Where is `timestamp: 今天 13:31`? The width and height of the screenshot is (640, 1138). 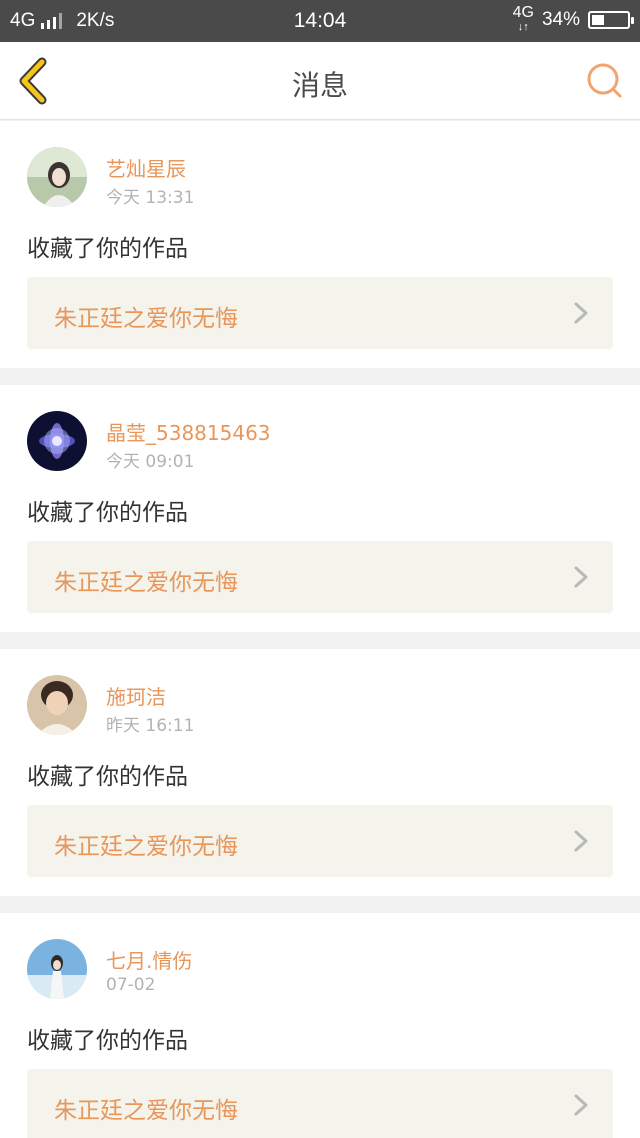
timestamp: 今天 13:31 is located at coordinates (150, 198).